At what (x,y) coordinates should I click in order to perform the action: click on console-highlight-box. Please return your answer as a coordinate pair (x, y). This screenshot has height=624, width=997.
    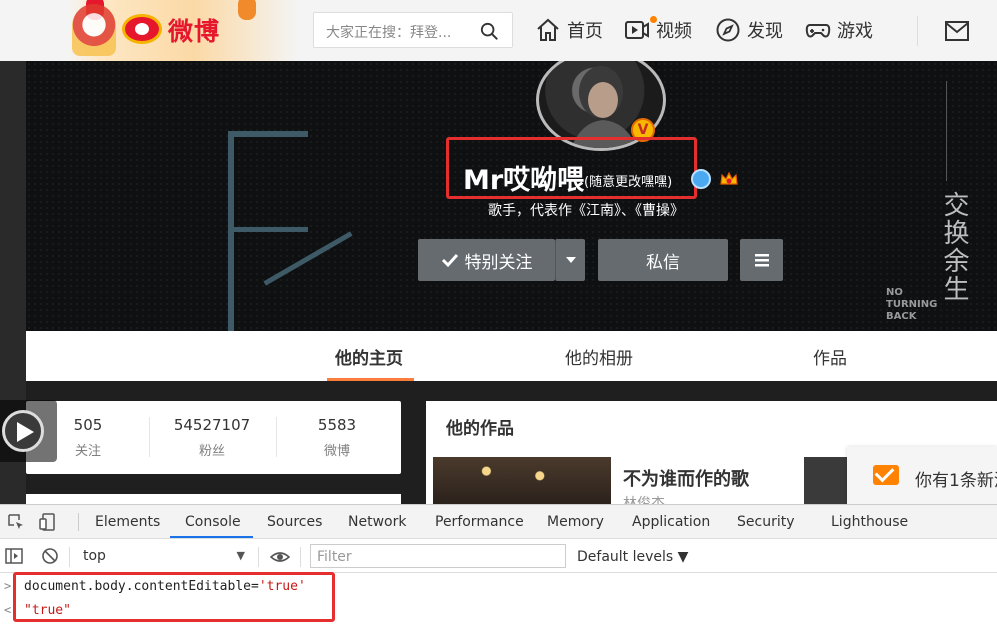
    Looking at the image, I should click on (174, 597).